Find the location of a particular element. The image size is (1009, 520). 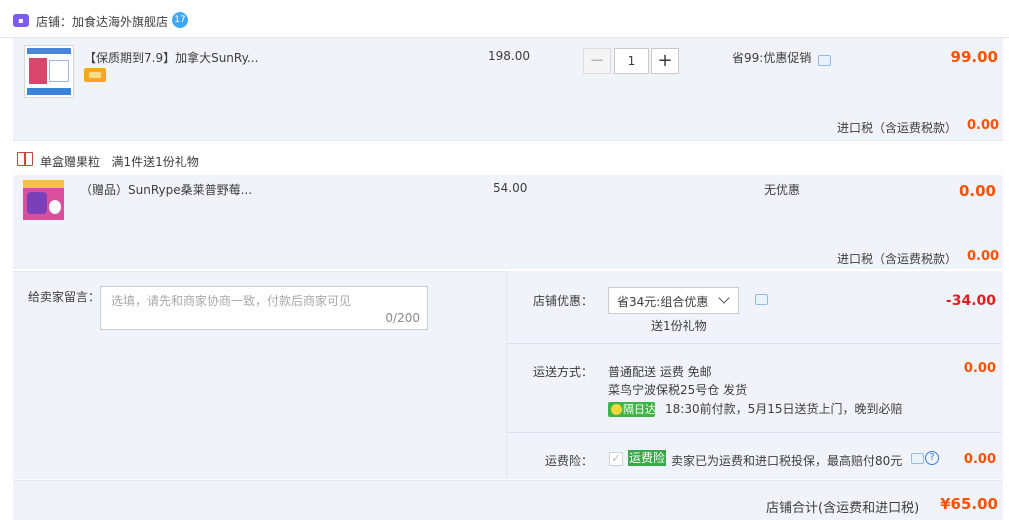

gift-unit-price: 54.00 is located at coordinates (510, 188).